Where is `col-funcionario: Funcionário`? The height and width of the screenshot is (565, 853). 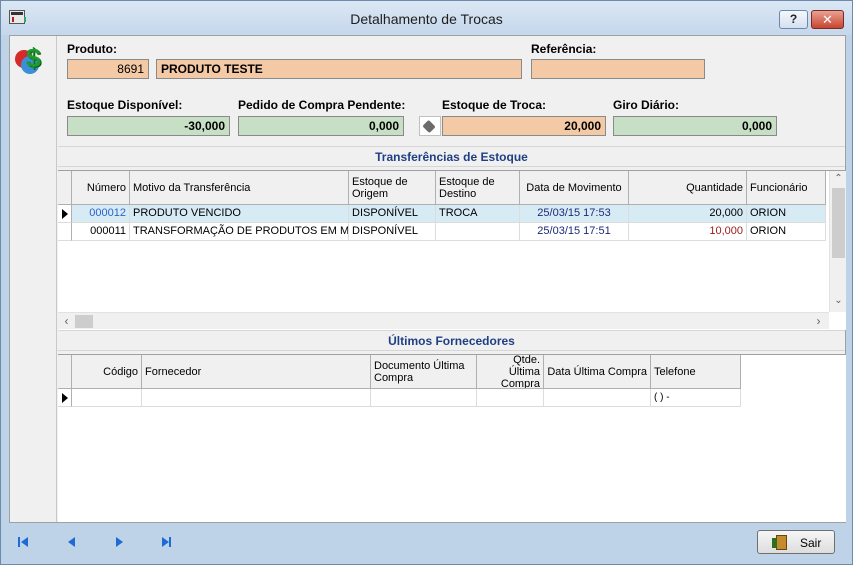 col-funcionario: Funcionário is located at coordinates (786, 188).